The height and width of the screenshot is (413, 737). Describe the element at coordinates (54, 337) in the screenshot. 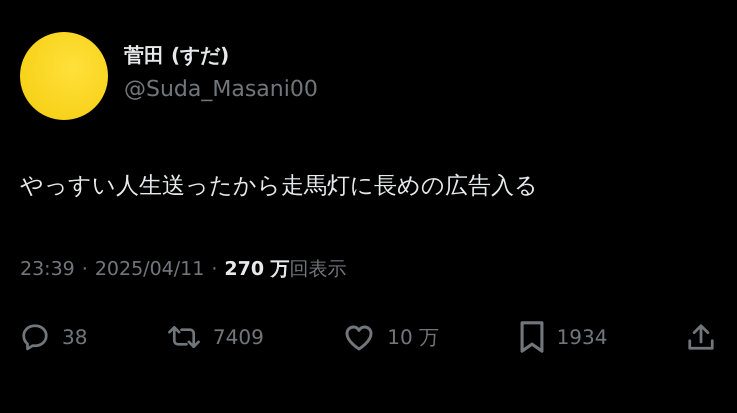

I see `reply-button: 38` at that location.